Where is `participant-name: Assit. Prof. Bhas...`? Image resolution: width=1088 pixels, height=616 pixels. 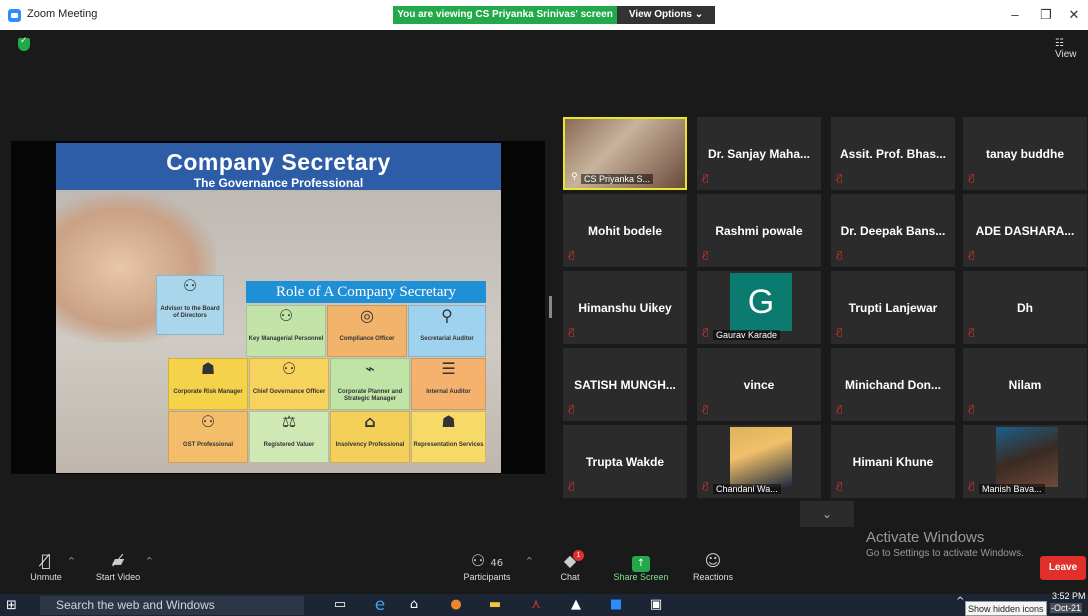 participant-name: Assit. Prof. Bhas... is located at coordinates (893, 154).